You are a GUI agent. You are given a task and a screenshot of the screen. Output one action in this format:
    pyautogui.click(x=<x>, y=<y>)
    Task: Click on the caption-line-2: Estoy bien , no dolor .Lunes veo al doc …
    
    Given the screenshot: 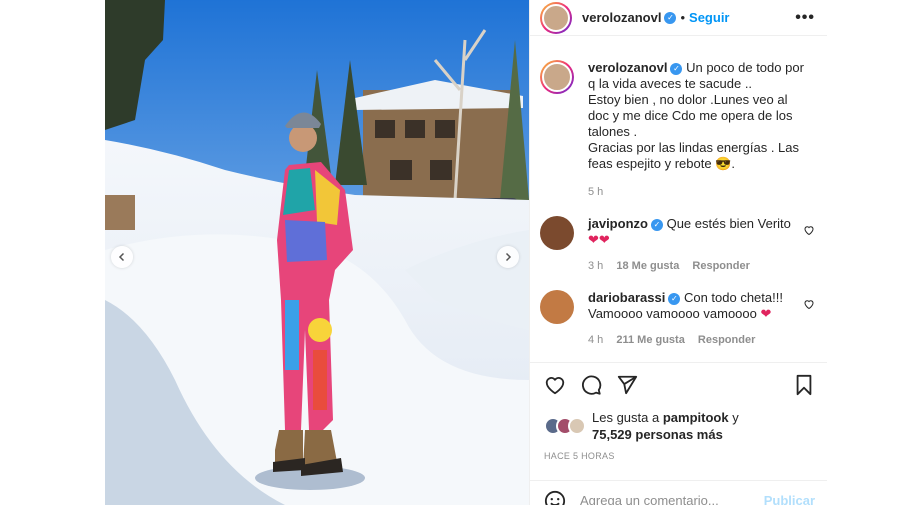 What is the action you would take?
    pyautogui.click(x=690, y=115)
    